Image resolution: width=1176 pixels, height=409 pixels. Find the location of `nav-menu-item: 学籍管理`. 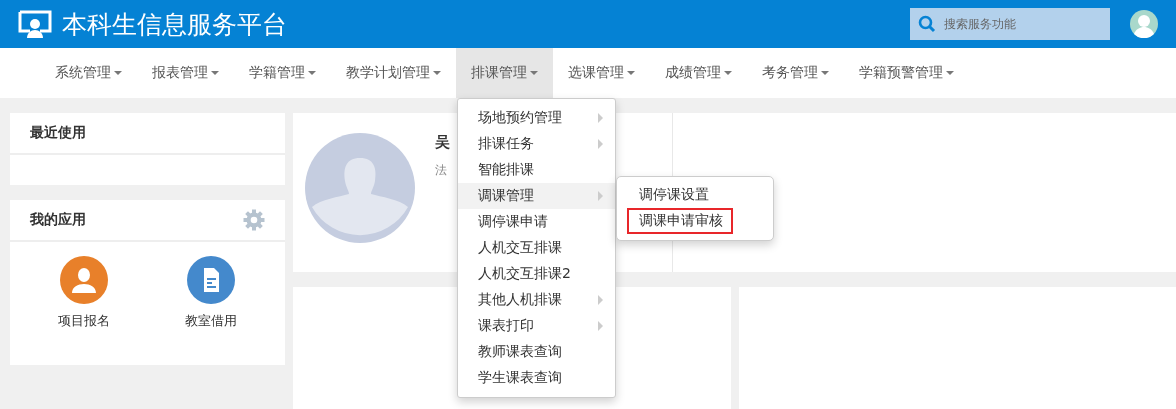

nav-menu-item: 学籍管理 is located at coordinates (282, 73).